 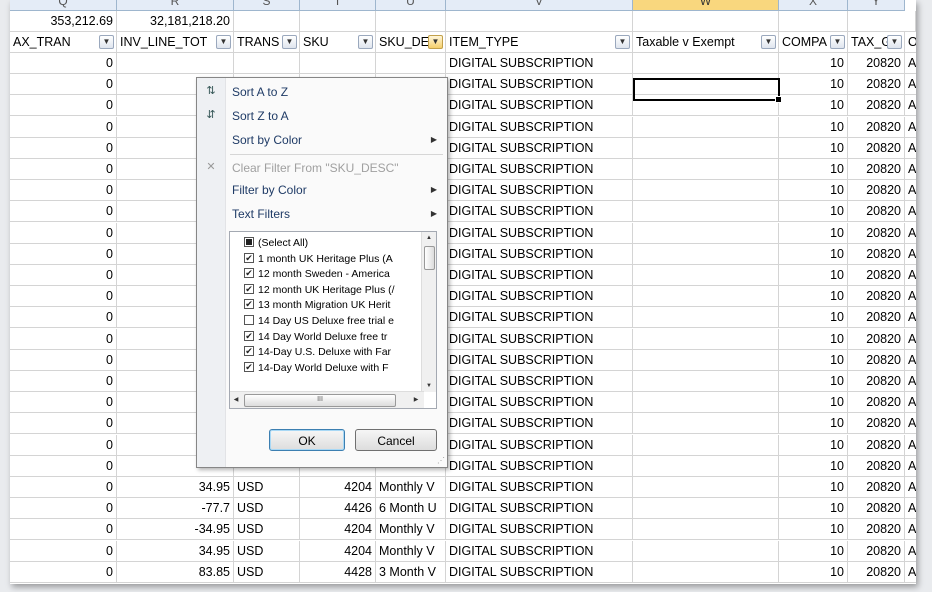 I want to click on cell: -77.7, so click(x=175, y=509).